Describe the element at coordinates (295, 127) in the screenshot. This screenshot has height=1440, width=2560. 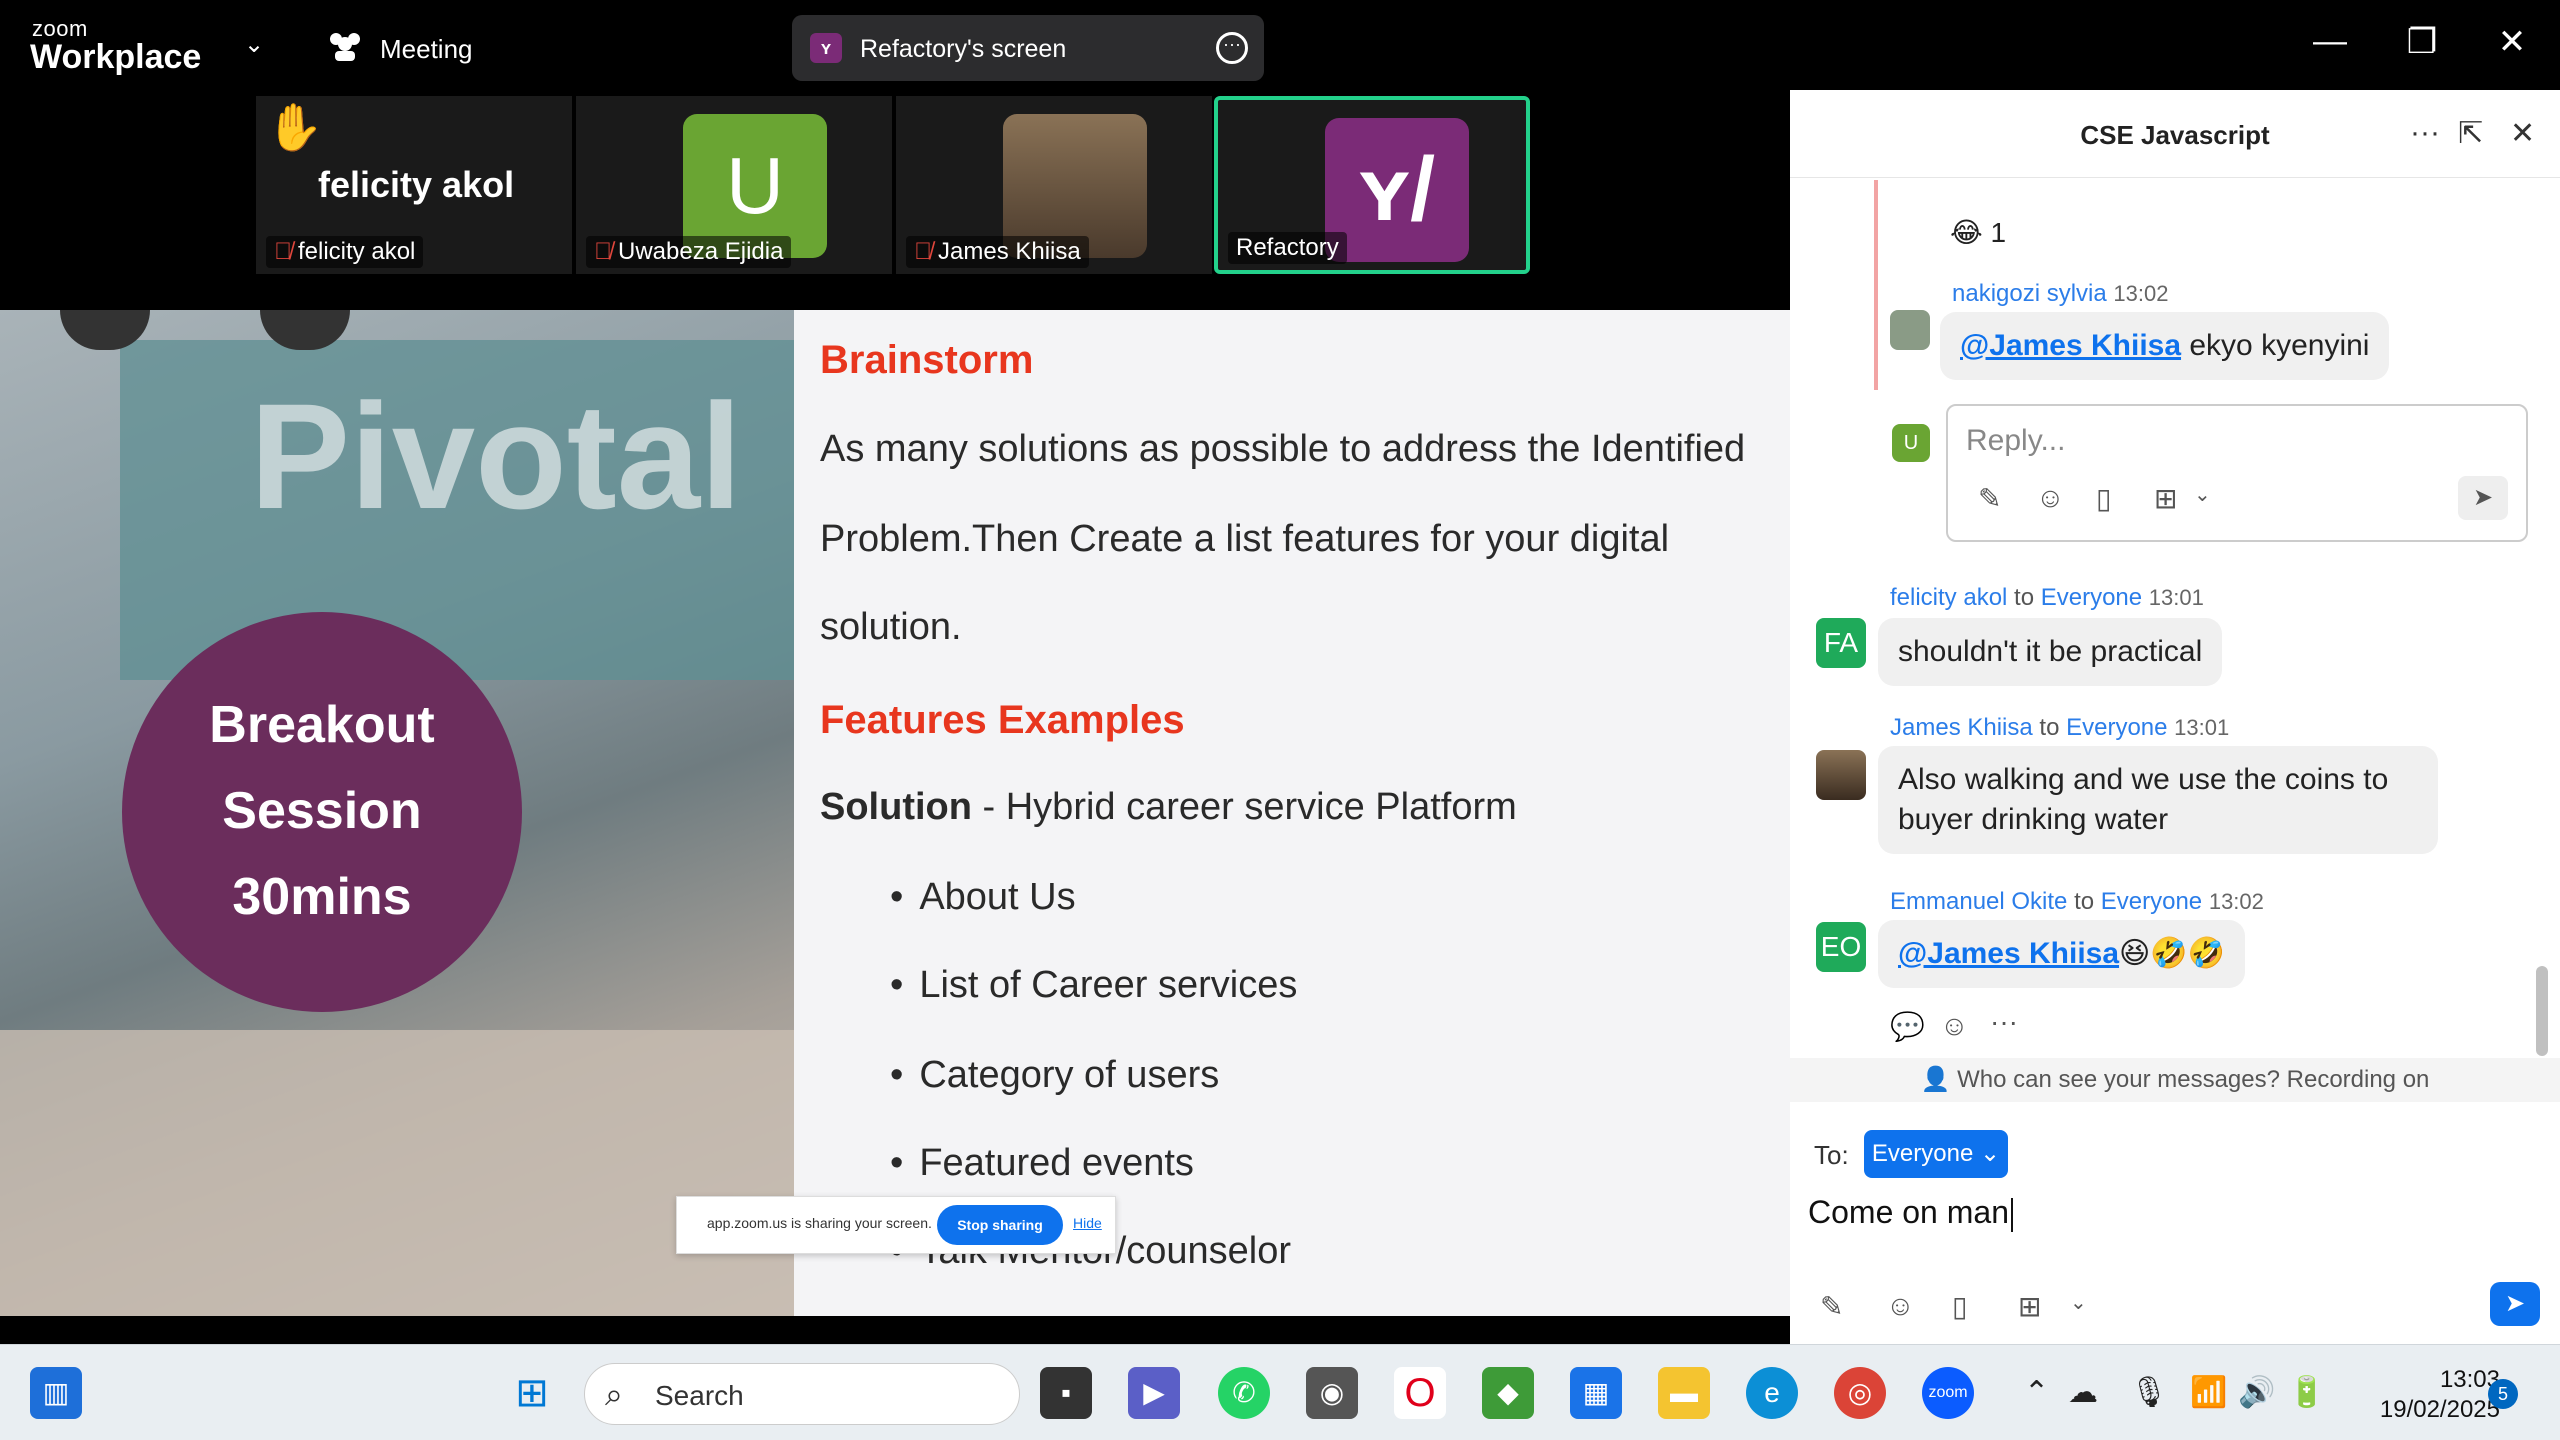
I see `raised-hand-icon: ✋` at that location.